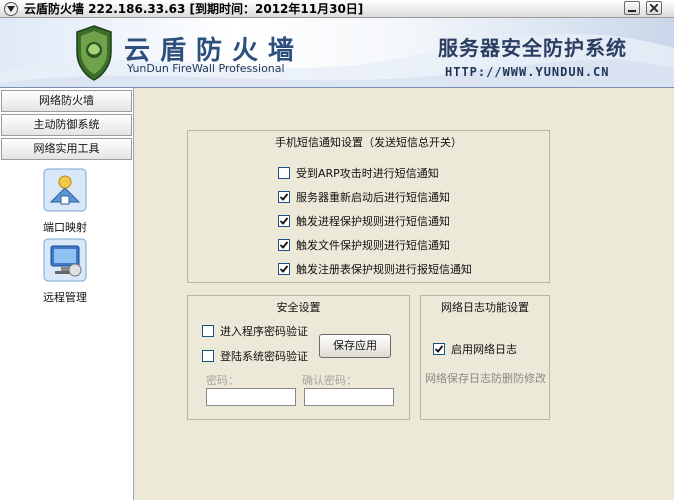 Image resolution: width=674 pixels, height=500 pixels. What do you see at coordinates (373, 245) in the screenshot?
I see `checkbox-label: 触发文件保护规则进行短信通知` at bounding box center [373, 245].